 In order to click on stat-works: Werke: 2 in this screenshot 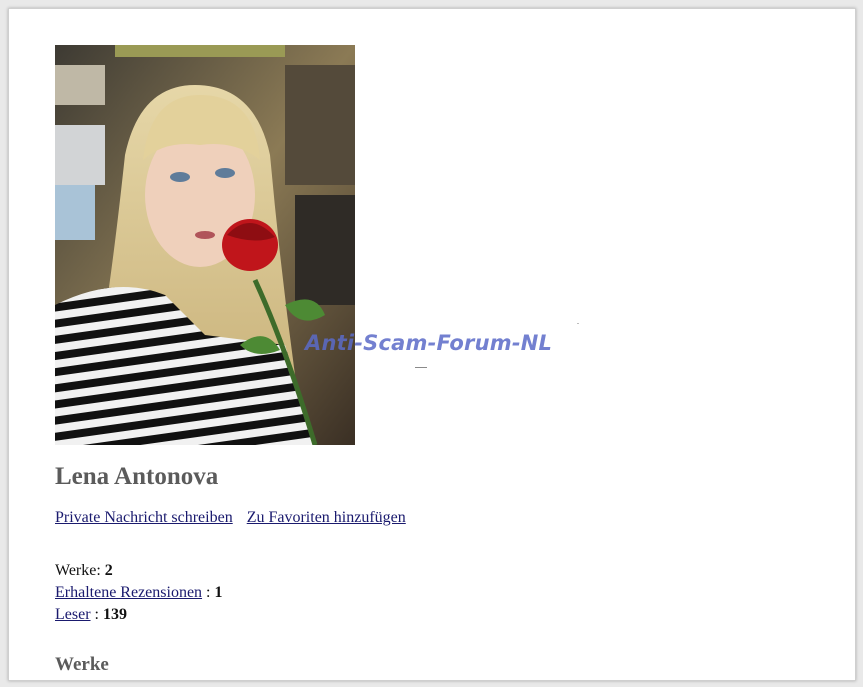, I will do `click(139, 571)`.